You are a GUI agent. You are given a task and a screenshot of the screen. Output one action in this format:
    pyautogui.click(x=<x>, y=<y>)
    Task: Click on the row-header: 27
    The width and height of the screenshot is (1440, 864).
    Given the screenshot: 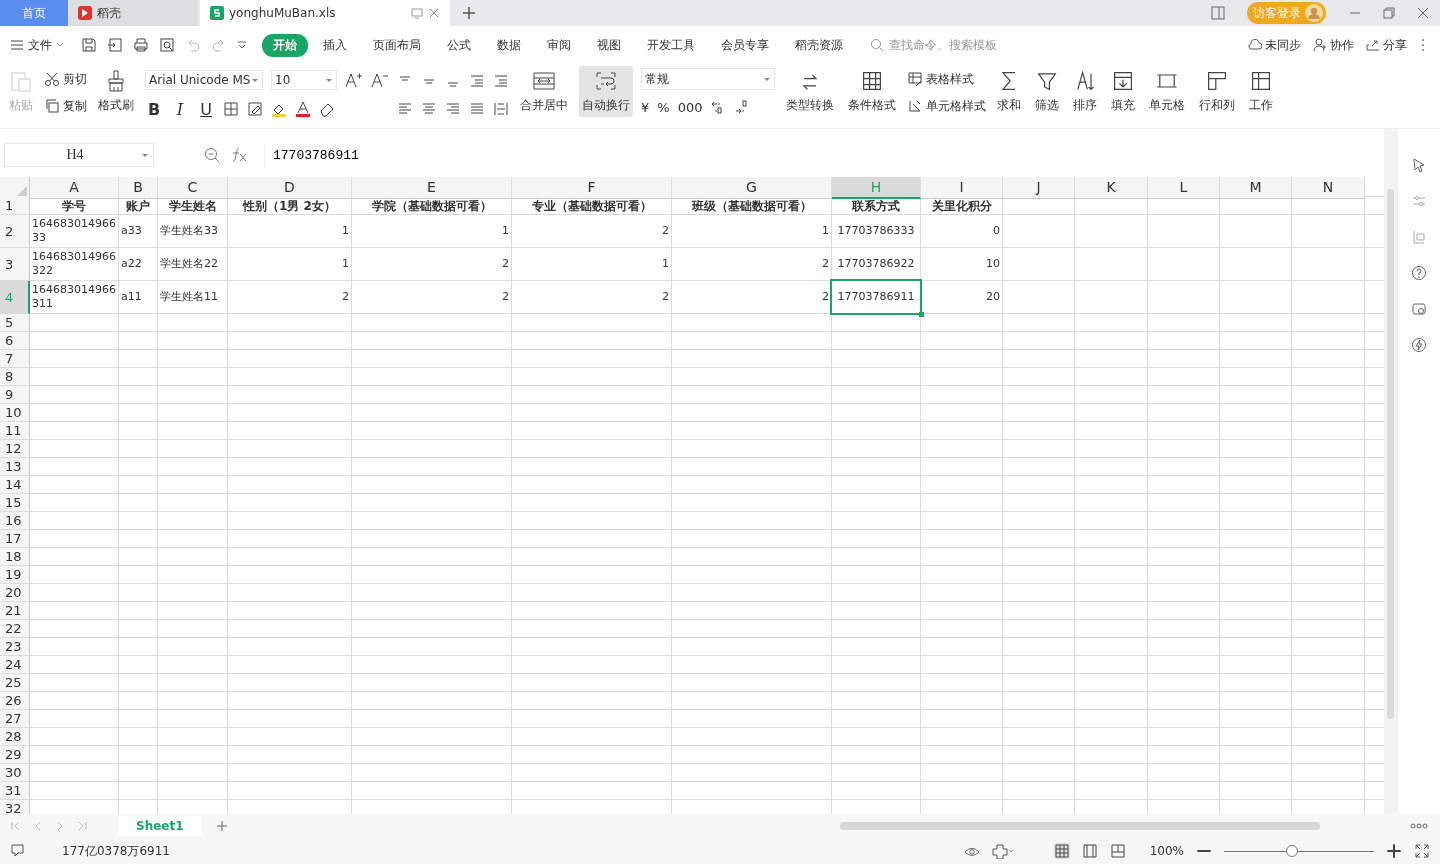 What is the action you would take?
    pyautogui.click(x=15, y=719)
    